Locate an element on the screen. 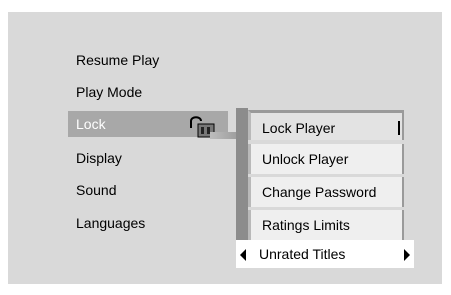  submenu-item-unrated-titles: Unrated Titles is located at coordinates (325, 254).